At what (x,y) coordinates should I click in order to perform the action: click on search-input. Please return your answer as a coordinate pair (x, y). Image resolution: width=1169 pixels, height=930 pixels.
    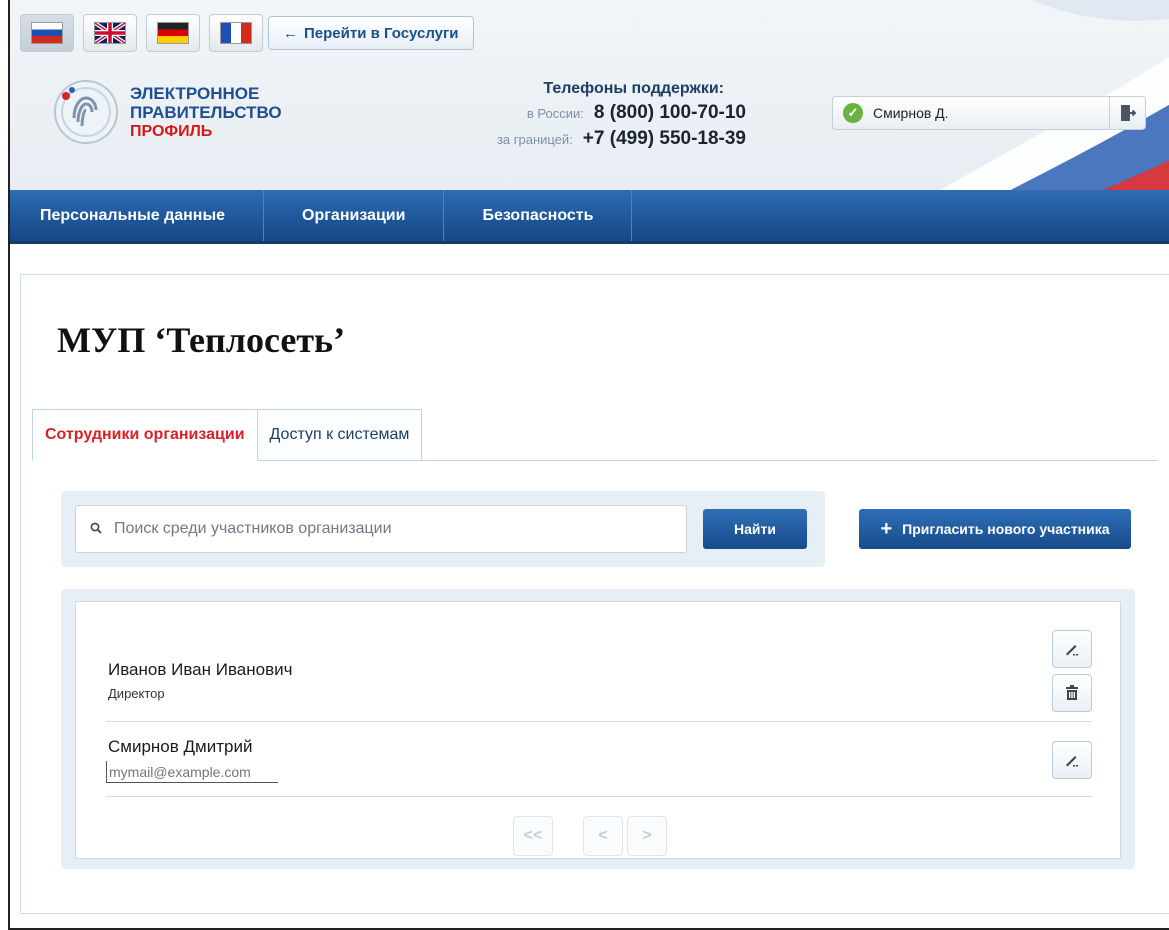
    Looking at the image, I should click on (394, 529).